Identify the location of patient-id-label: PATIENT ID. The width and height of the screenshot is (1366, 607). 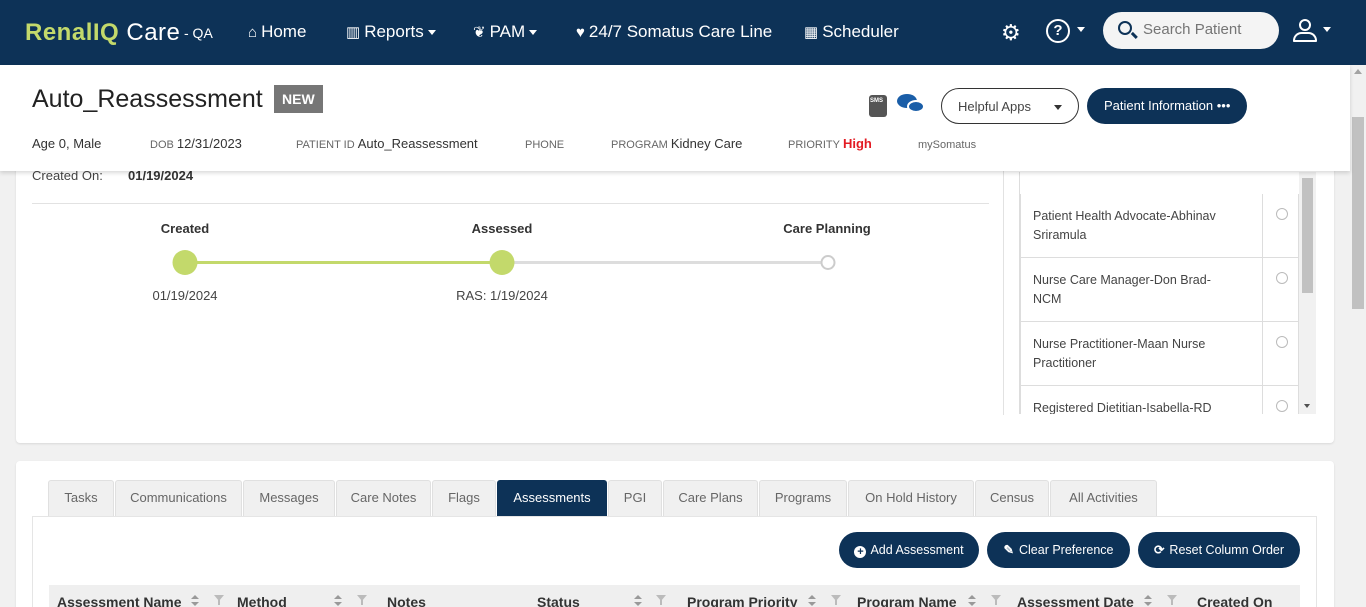
(325, 145).